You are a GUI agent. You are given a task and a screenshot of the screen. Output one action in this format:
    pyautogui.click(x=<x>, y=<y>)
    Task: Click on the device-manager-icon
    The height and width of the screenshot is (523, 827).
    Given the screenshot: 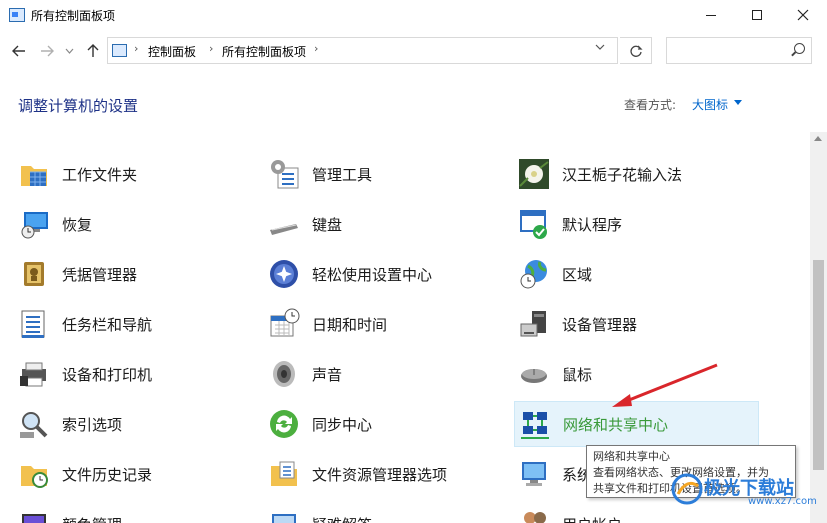 What is the action you would take?
    pyautogui.click(x=534, y=324)
    